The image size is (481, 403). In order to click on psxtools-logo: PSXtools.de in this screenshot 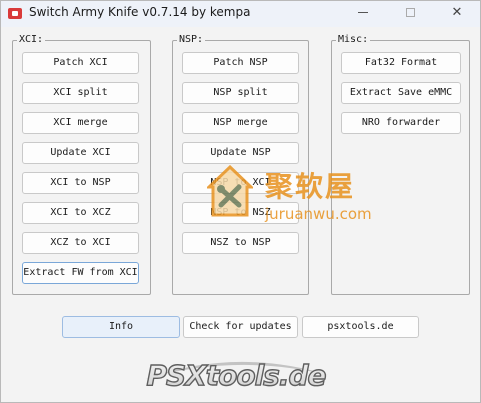, I will do `click(236, 375)`.